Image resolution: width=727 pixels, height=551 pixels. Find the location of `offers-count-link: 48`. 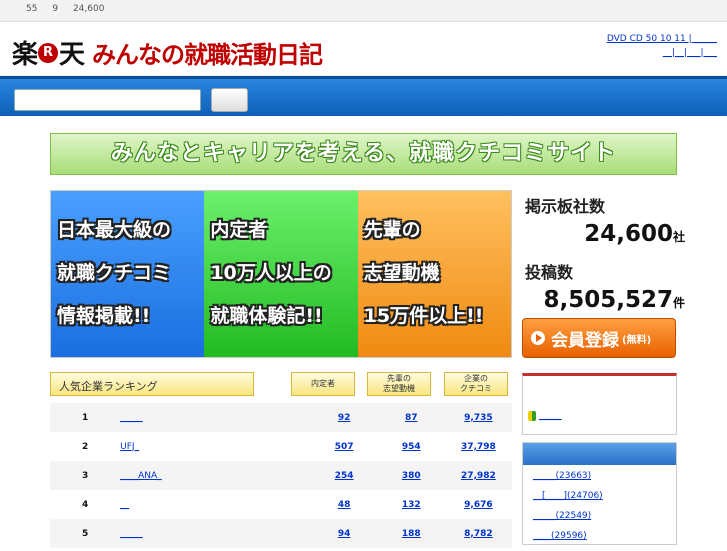

offers-count-link: 48 is located at coordinates (344, 505).